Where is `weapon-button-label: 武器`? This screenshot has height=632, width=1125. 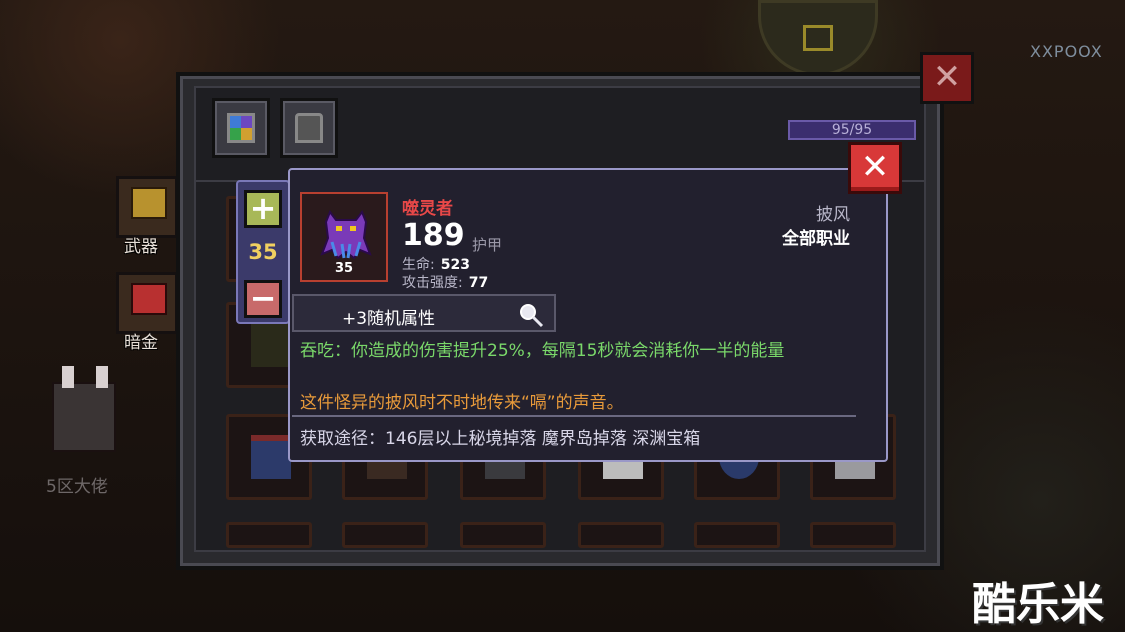
weapon-button-label: 武器 is located at coordinates (141, 247).